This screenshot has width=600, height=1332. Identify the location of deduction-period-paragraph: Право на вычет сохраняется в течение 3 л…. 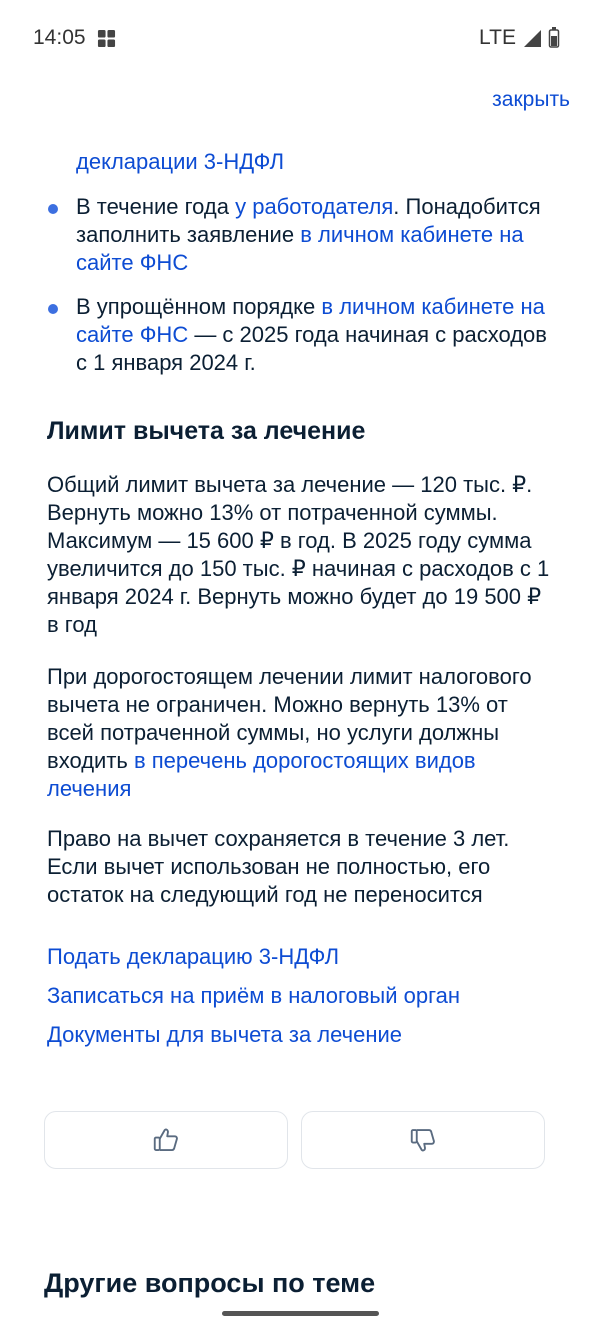
(278, 866).